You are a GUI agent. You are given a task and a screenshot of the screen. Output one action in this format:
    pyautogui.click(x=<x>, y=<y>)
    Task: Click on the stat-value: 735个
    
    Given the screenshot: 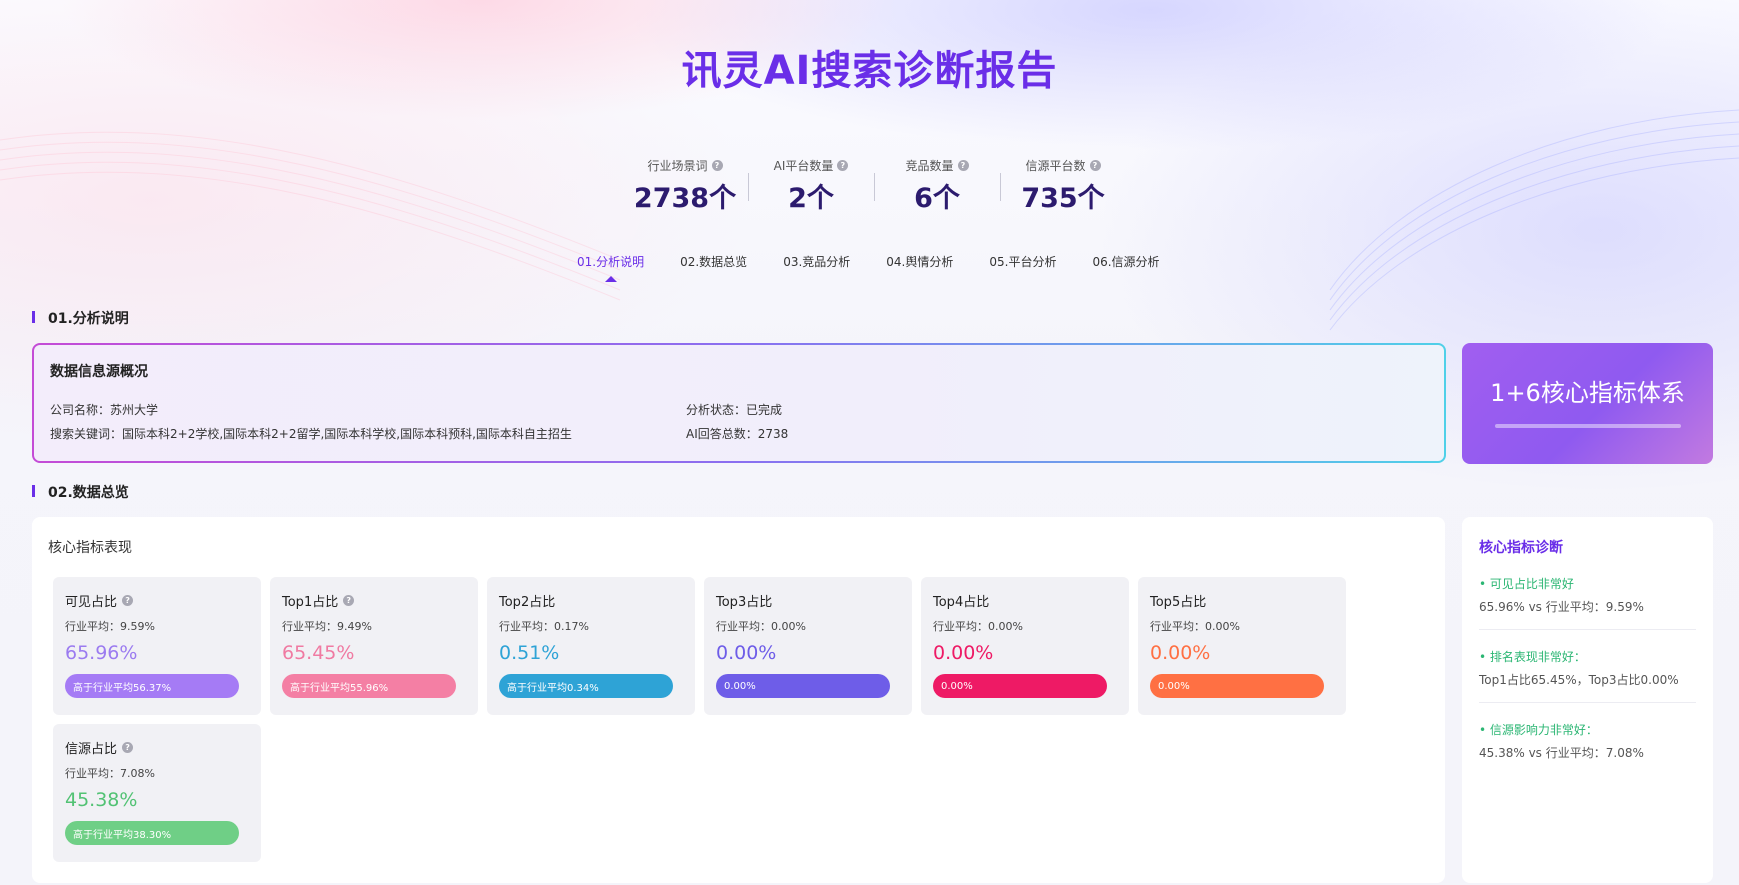 What is the action you would take?
    pyautogui.click(x=1063, y=198)
    